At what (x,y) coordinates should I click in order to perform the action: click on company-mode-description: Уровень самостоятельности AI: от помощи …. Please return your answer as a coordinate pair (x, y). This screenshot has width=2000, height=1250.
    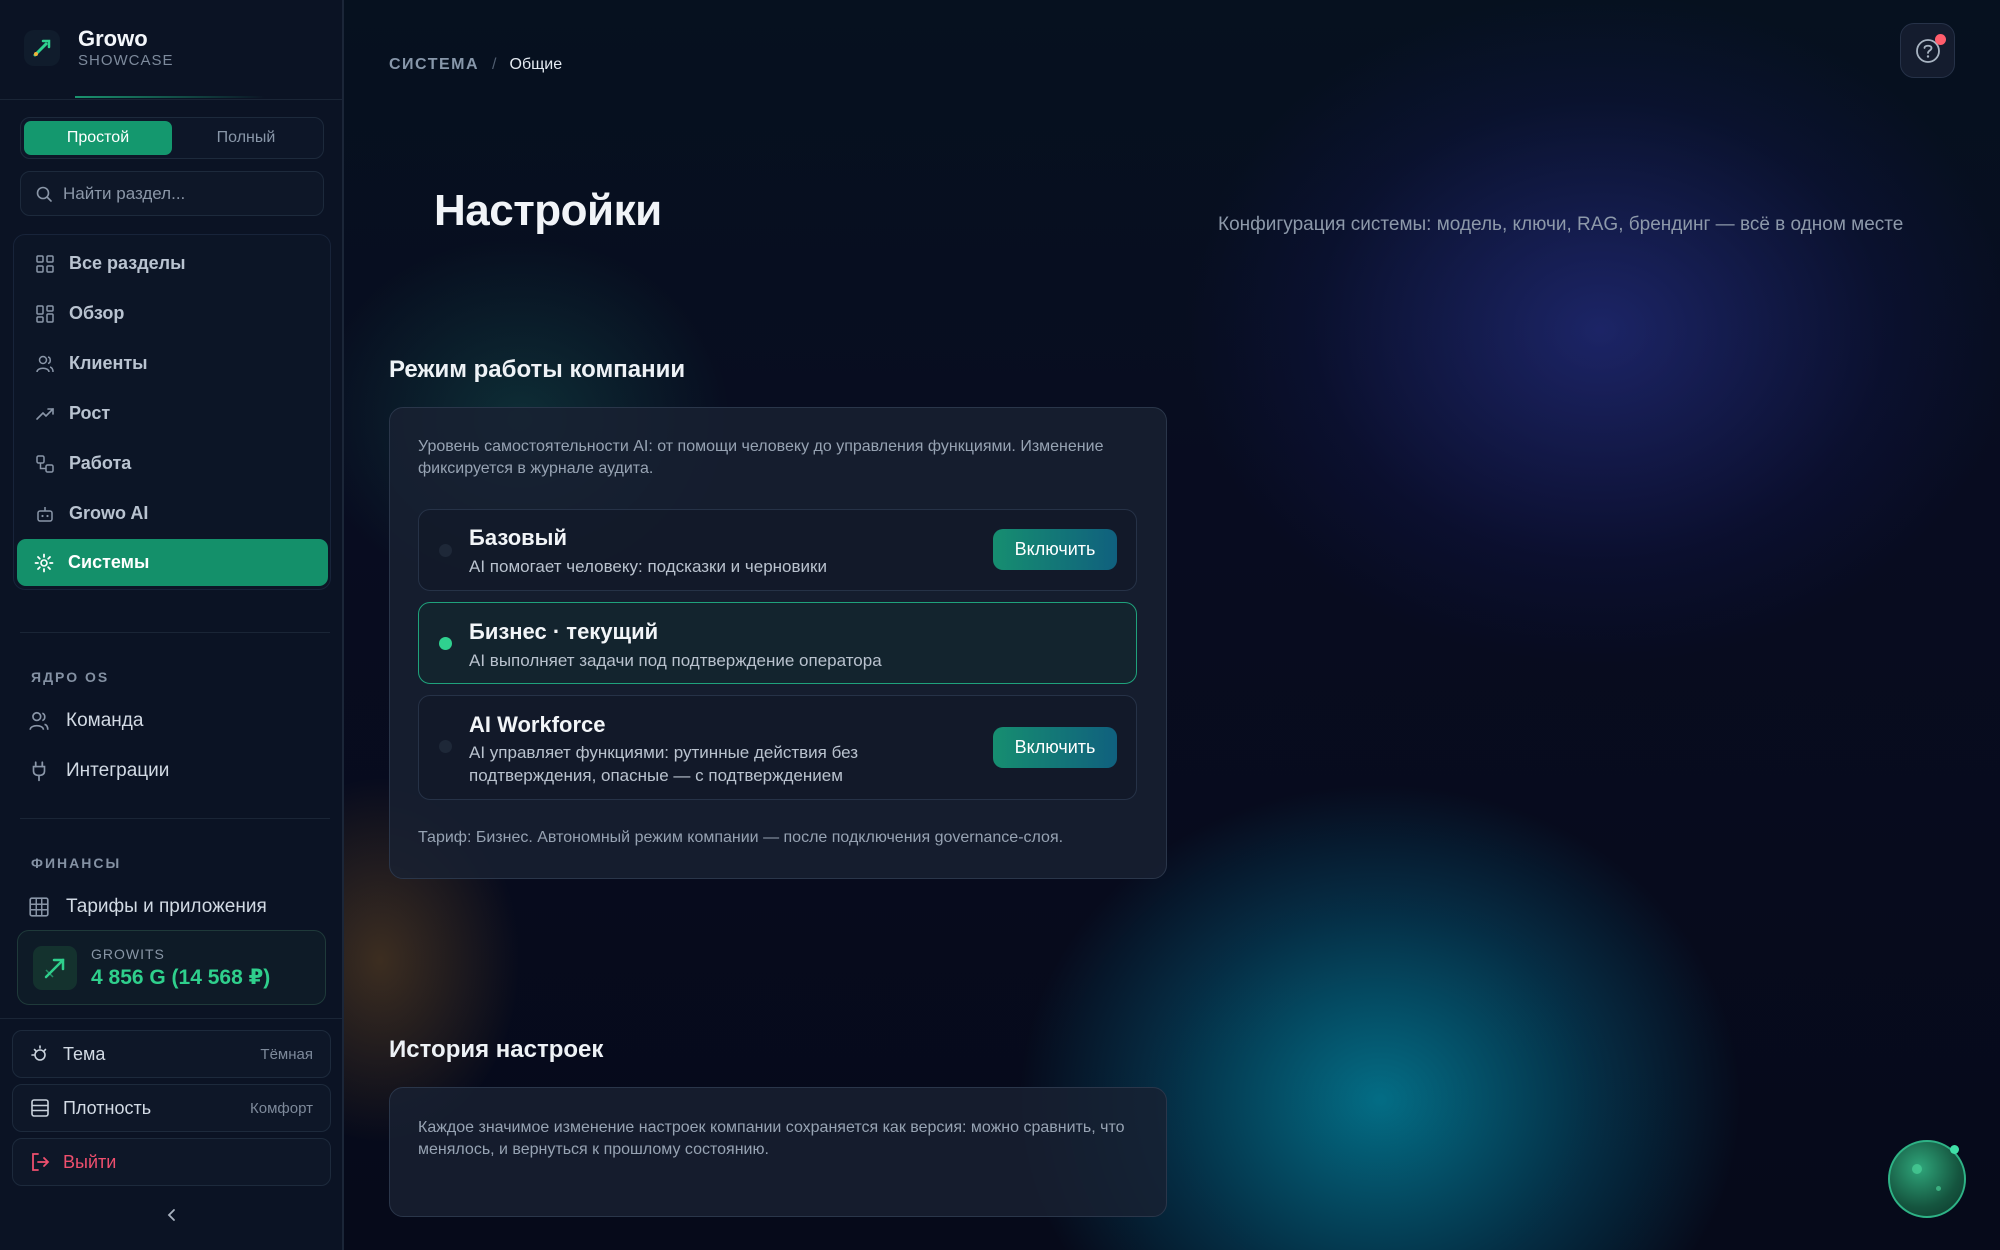
    Looking at the image, I should click on (761, 457).